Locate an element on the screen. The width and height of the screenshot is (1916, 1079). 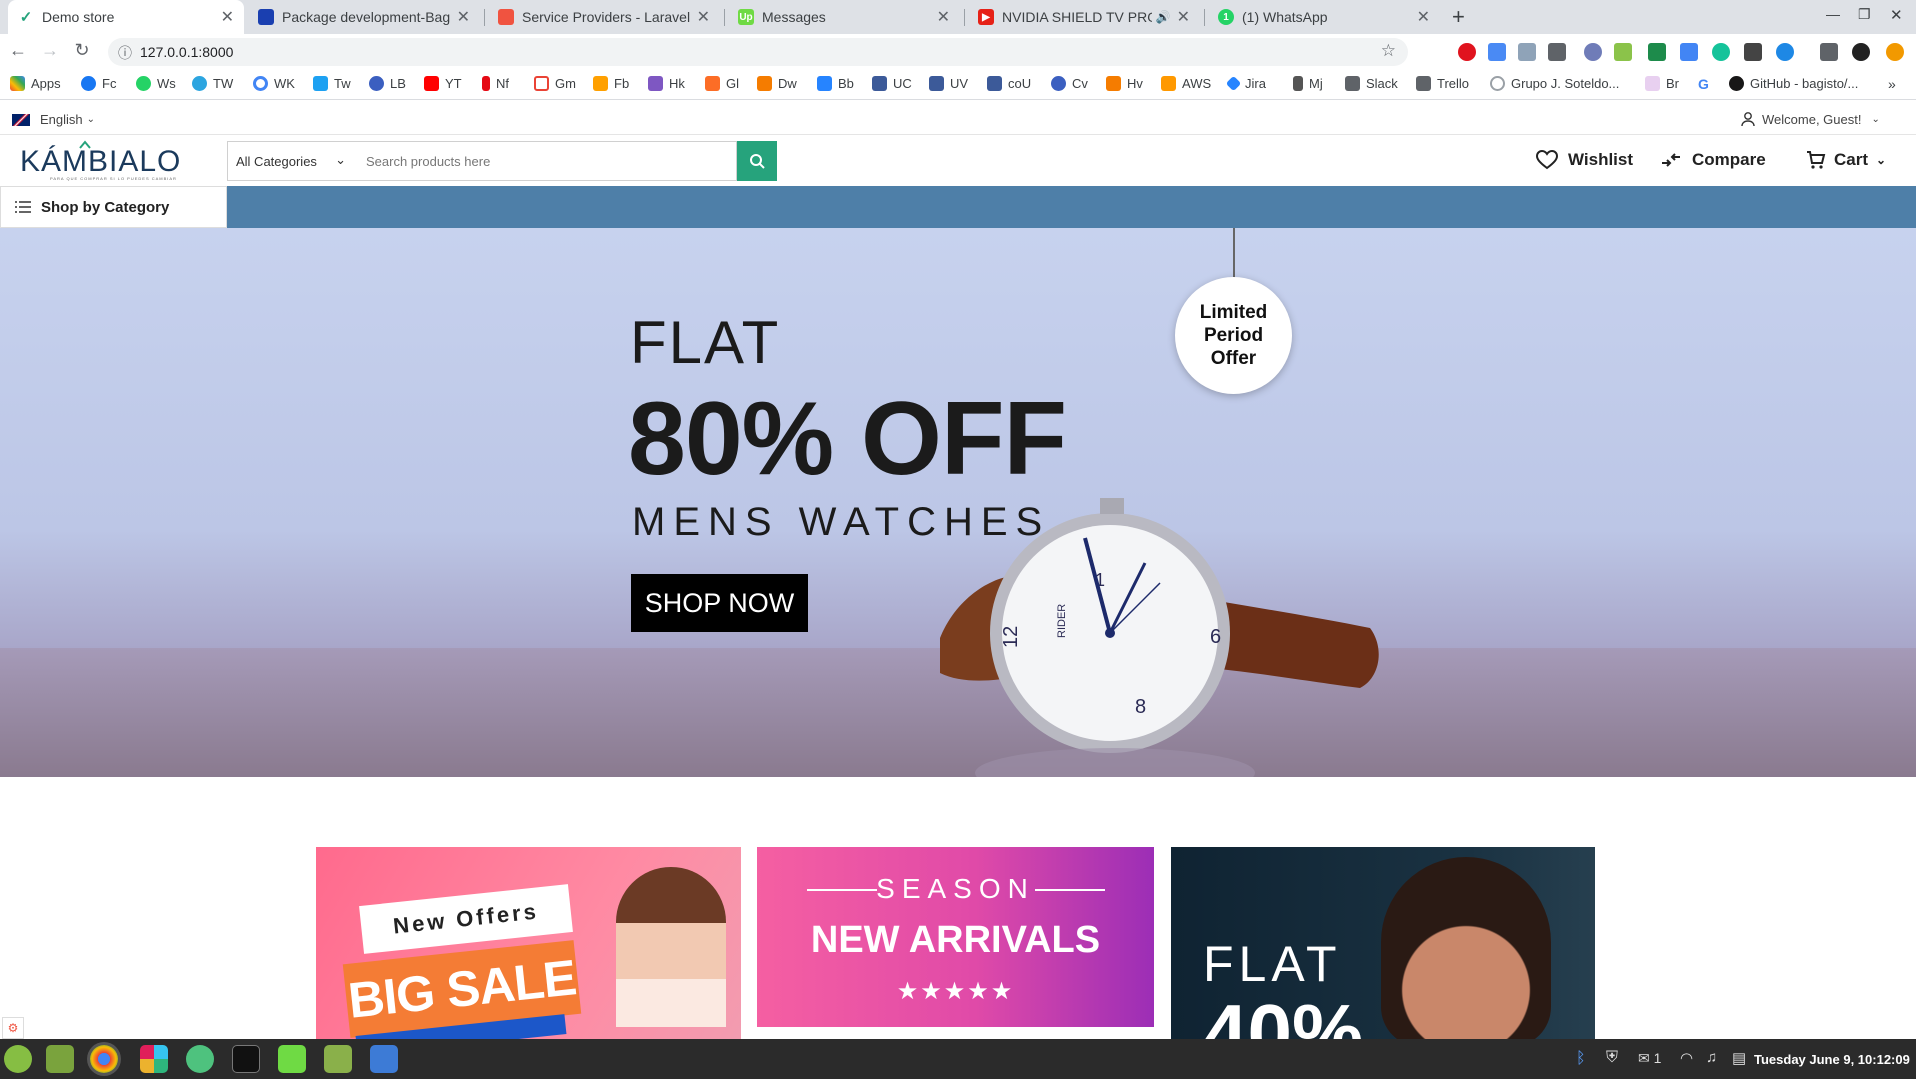
bookmark-jira: Jira is located at coordinates (1245, 83).